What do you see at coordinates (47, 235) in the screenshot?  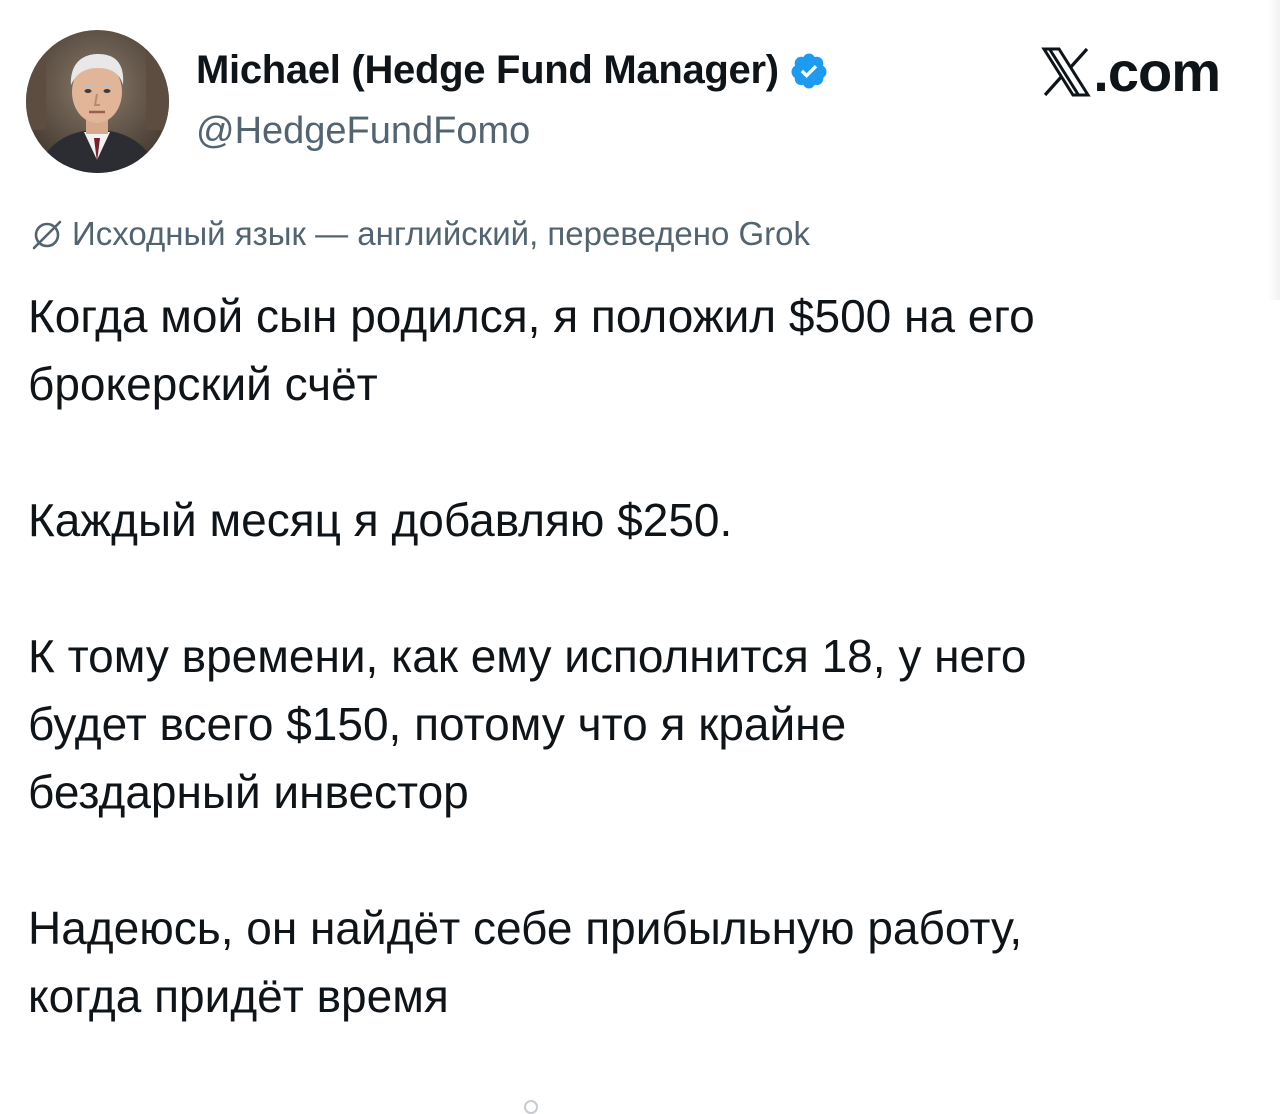 I see `translate-icon` at bounding box center [47, 235].